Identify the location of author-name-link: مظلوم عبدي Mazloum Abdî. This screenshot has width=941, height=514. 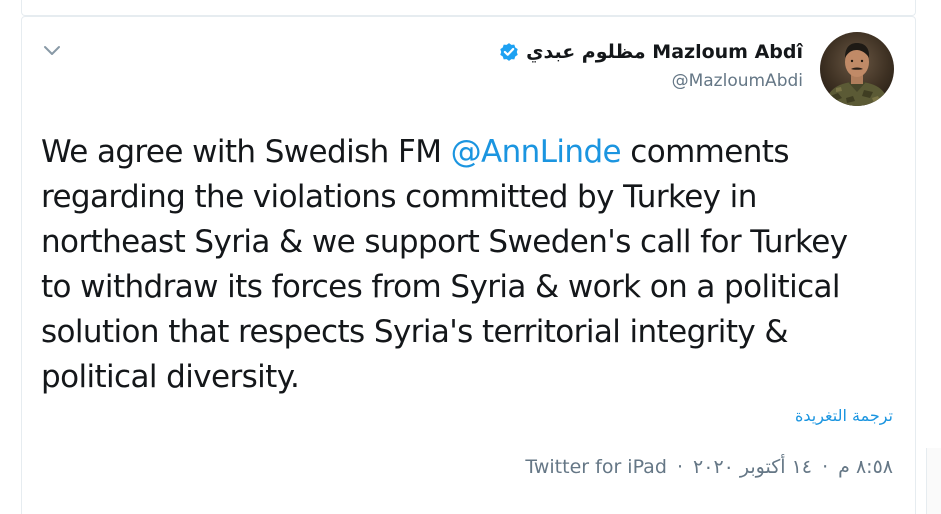
(650, 52).